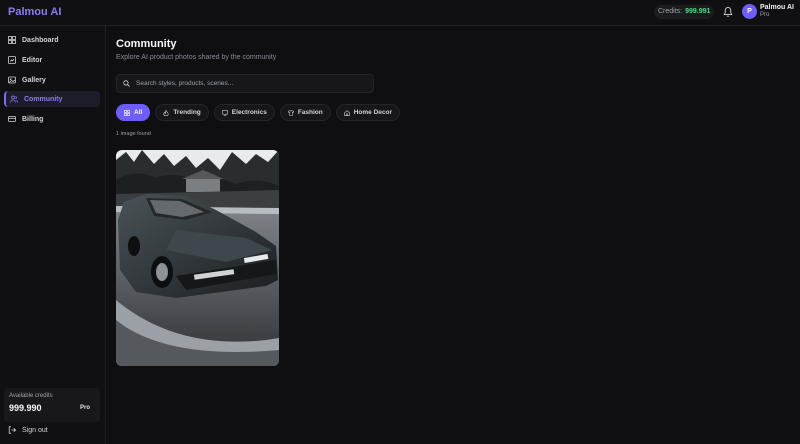  Describe the element at coordinates (33, 119) in the screenshot. I see `sidebar-item-label: Billing` at that location.